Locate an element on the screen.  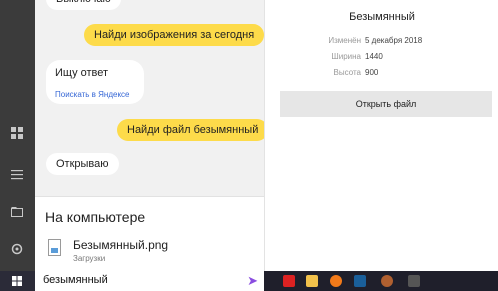
meta-row: Высота 900 is located at coordinates (381, 75).